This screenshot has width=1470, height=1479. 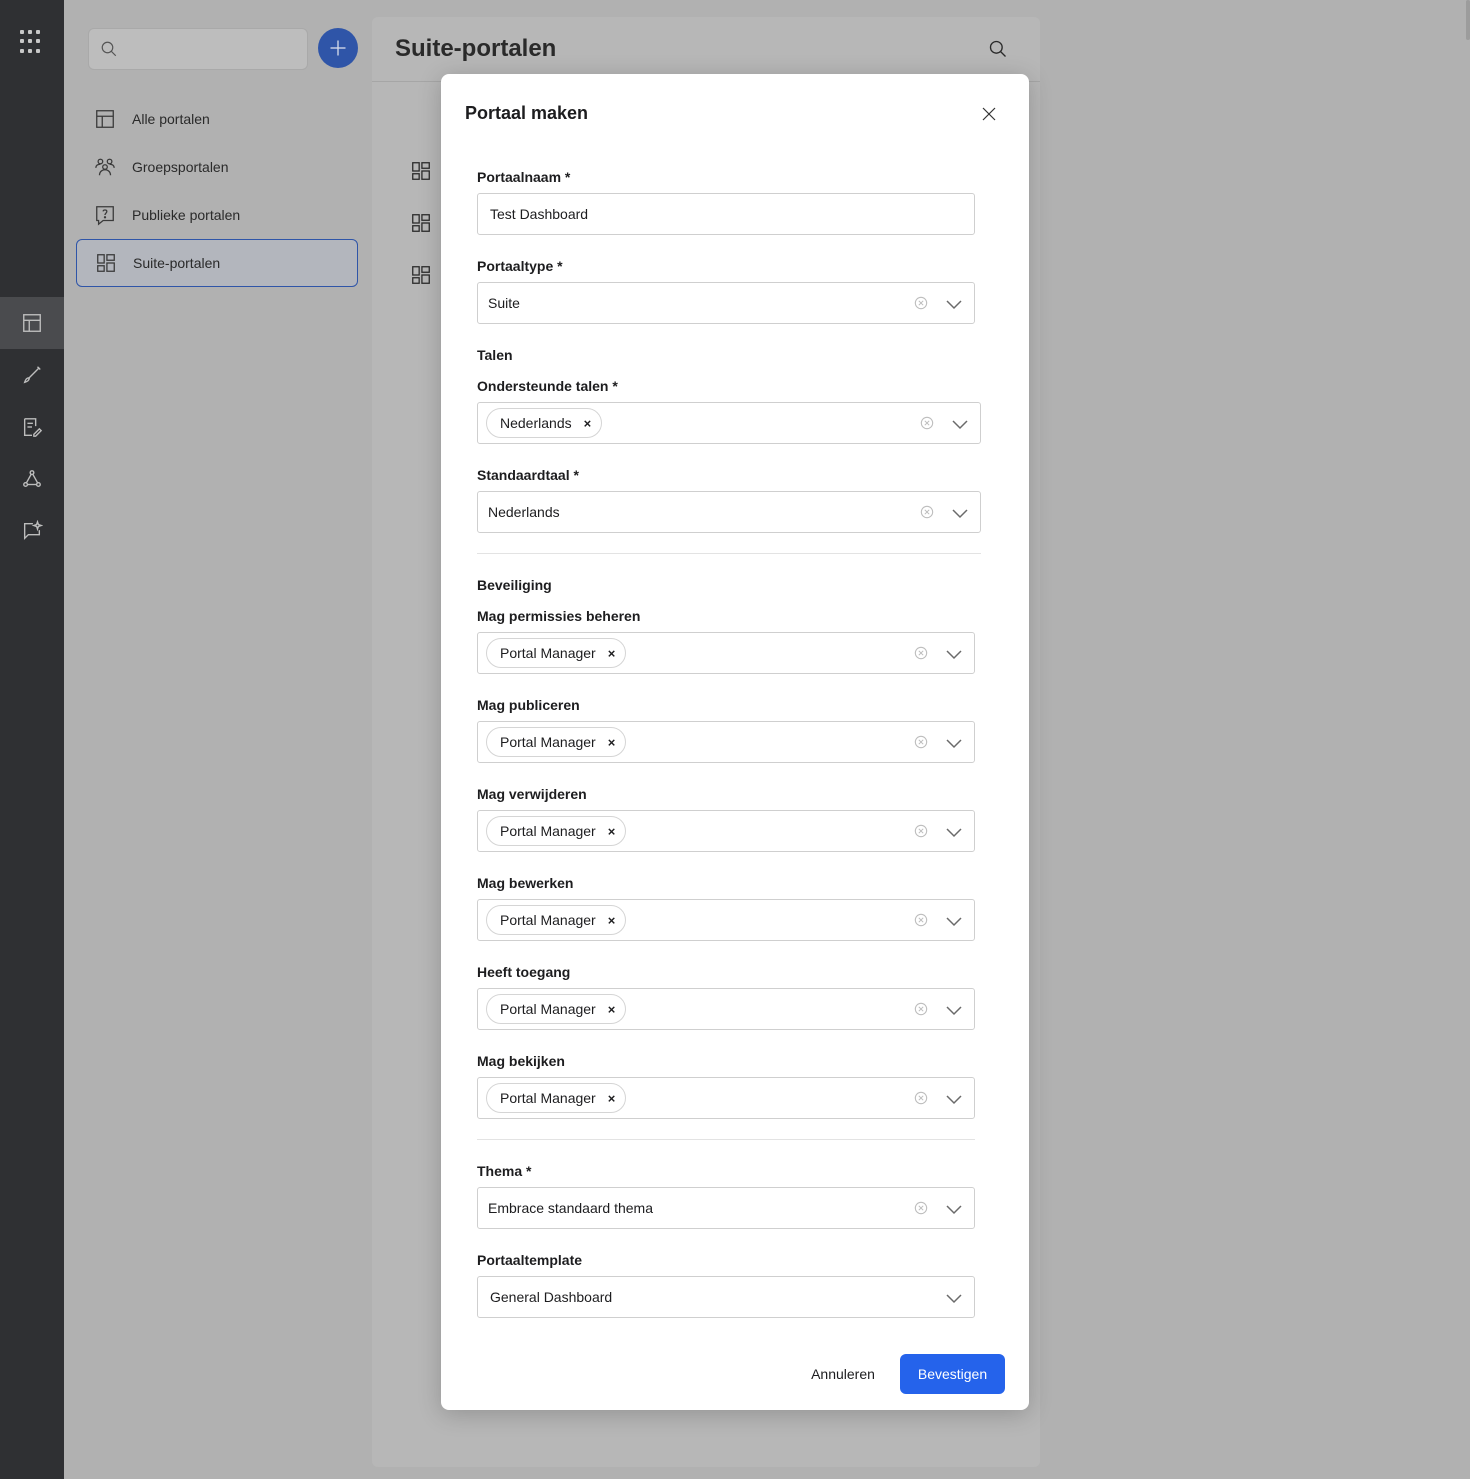 What do you see at coordinates (726, 831) in the screenshot?
I see `perm-delete-select: Portal Manager ×` at bounding box center [726, 831].